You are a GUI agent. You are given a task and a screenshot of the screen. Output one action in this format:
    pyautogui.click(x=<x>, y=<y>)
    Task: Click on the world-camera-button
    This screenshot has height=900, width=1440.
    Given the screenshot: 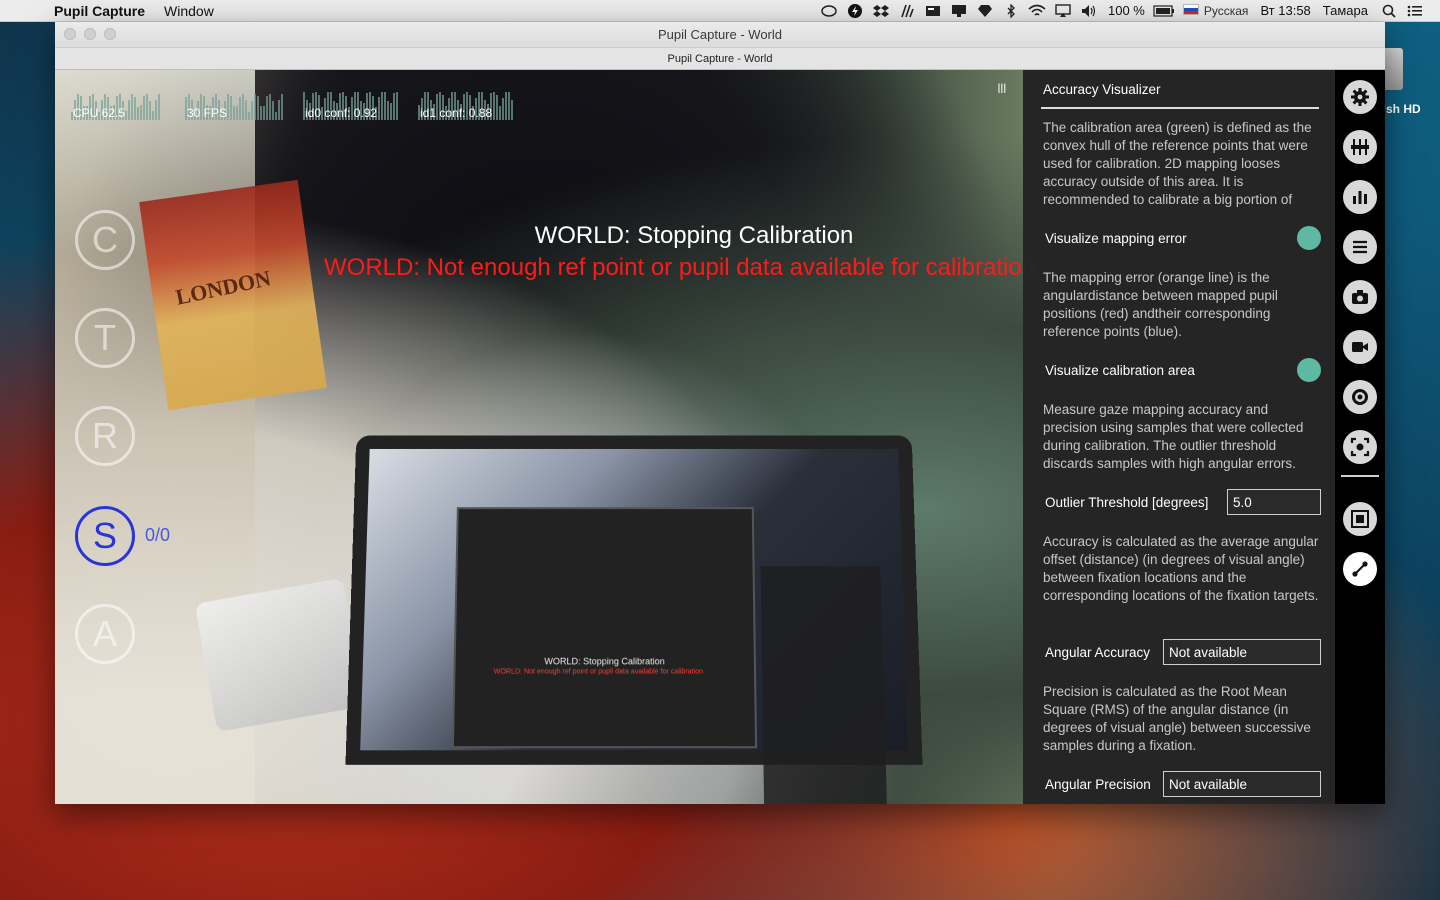 What is the action you would take?
    pyautogui.click(x=1360, y=297)
    